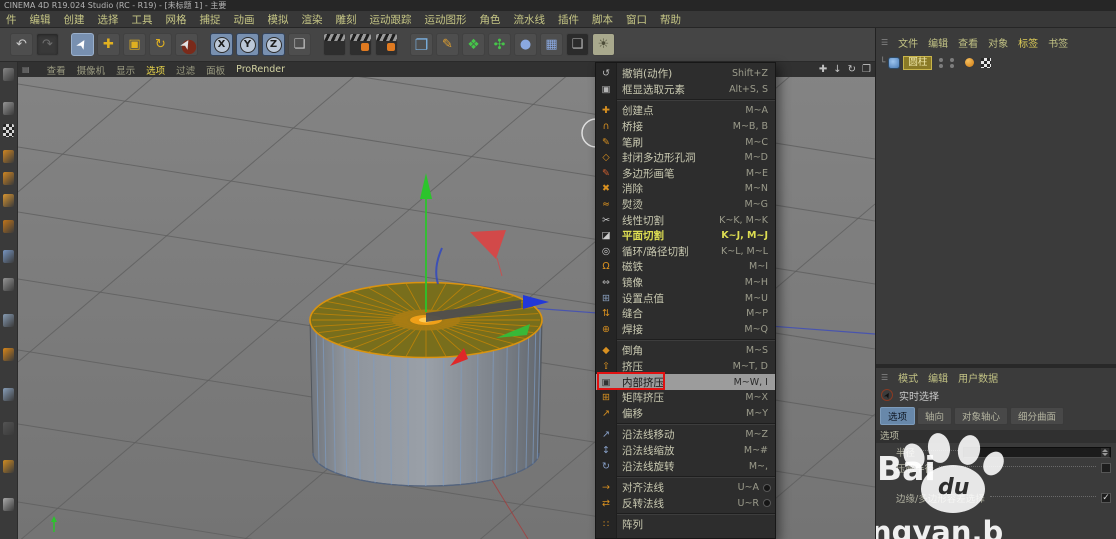  Describe the element at coordinates (260, 69) in the screenshot. I see `viewport-menu-7: ProRender` at that location.